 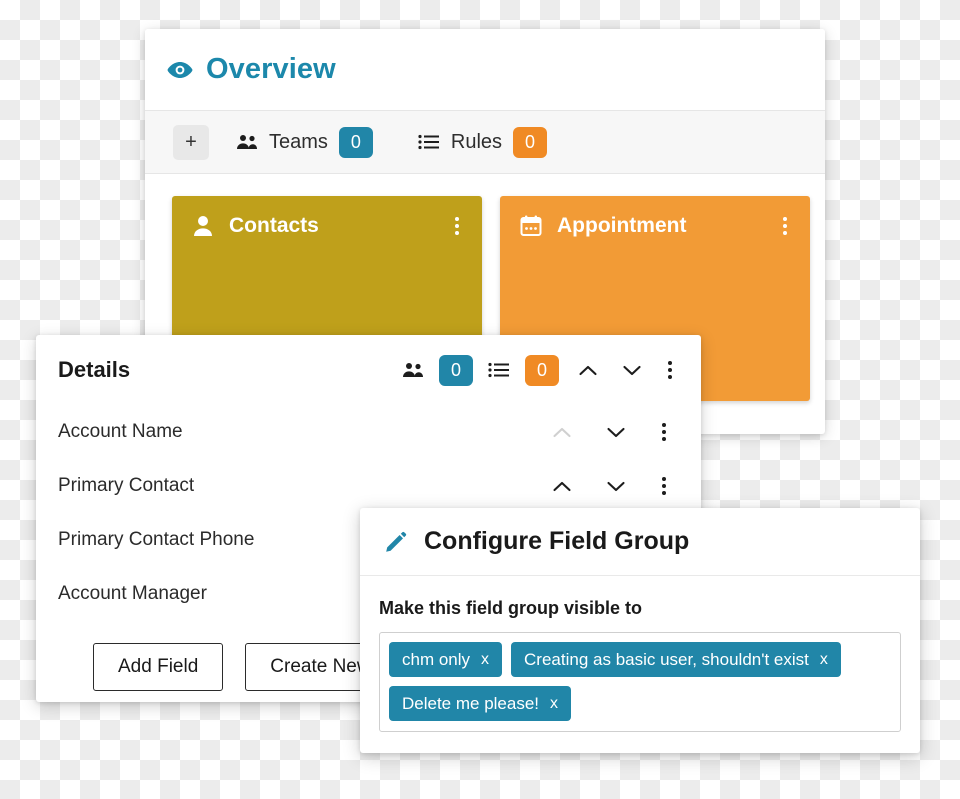 I want to click on tag-label: Delete me please!, so click(x=471, y=703).